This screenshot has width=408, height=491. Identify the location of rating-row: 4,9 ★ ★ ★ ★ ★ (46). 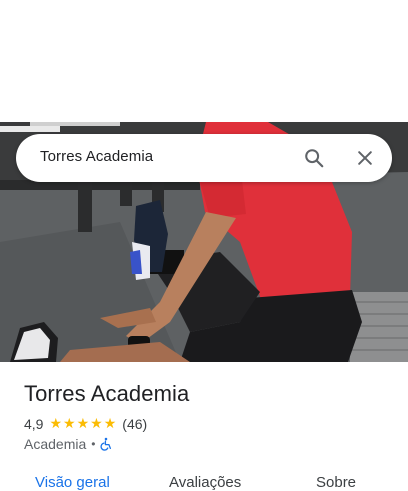
(85, 424).